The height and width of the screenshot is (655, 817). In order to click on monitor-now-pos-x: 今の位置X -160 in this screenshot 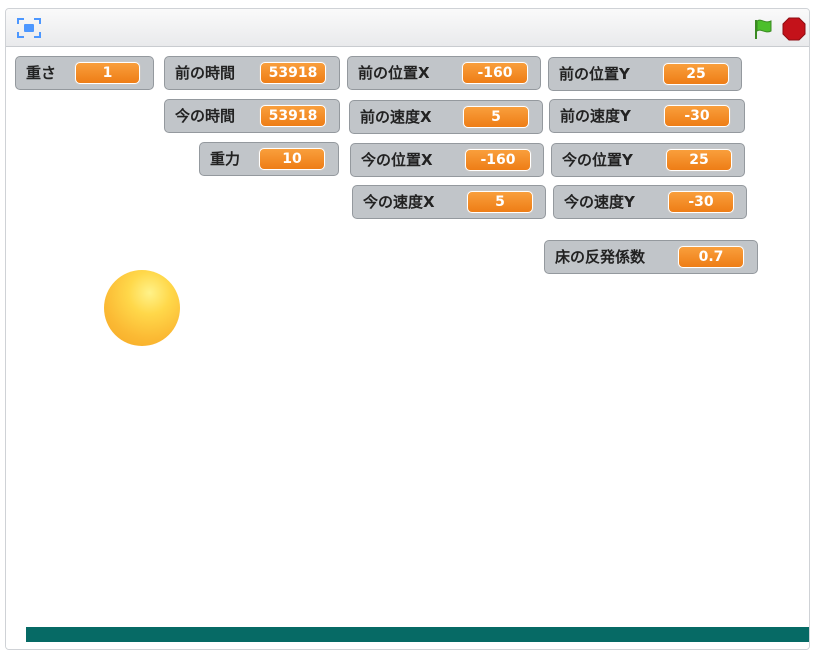, I will do `click(447, 160)`.